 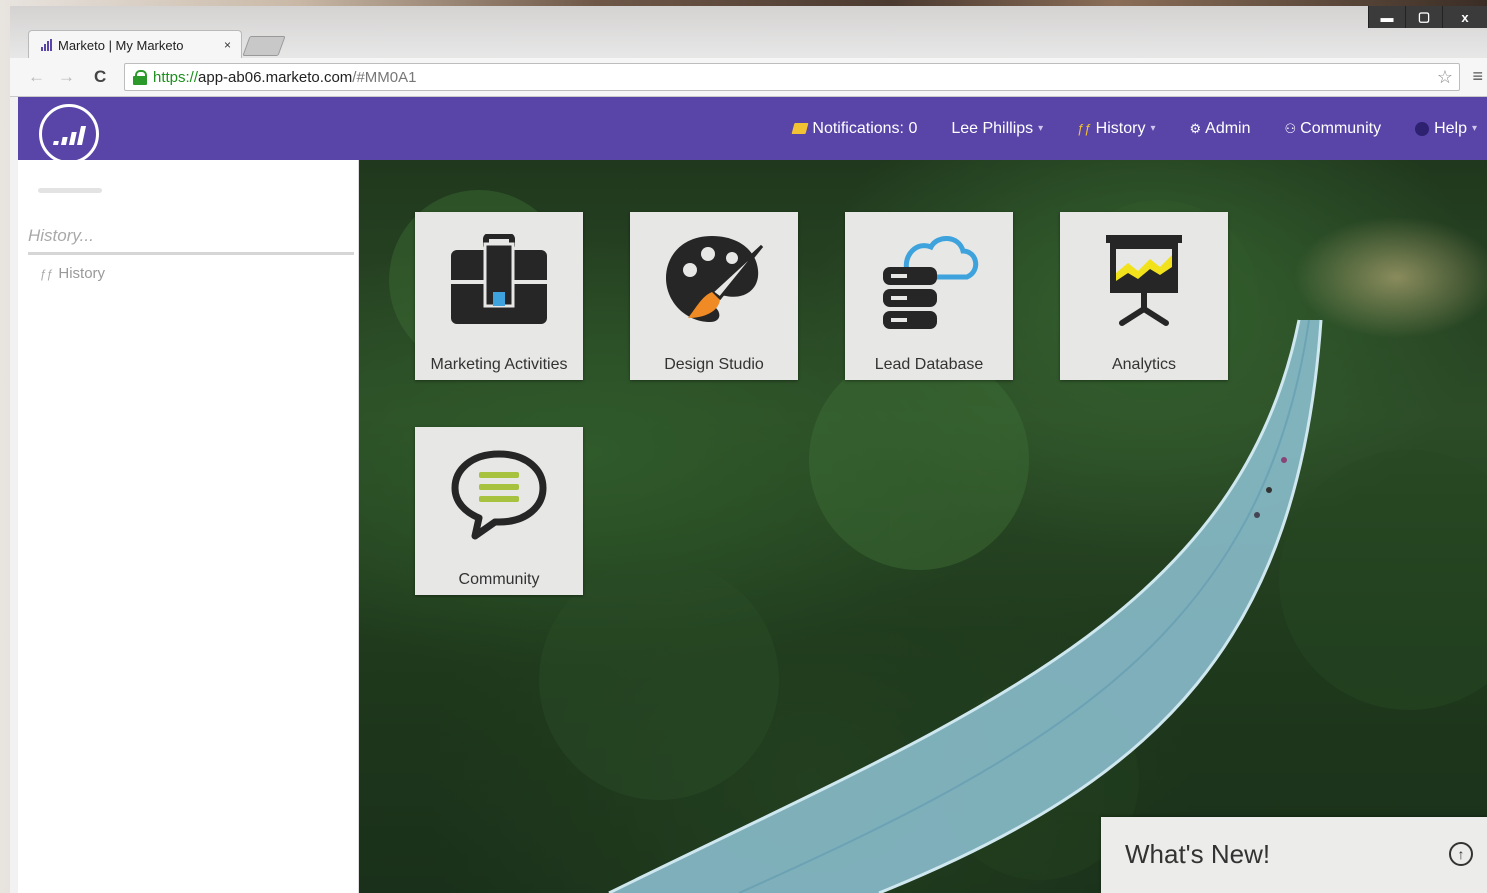 I want to click on user-menu: Lee Phillips ▾, so click(x=997, y=129).